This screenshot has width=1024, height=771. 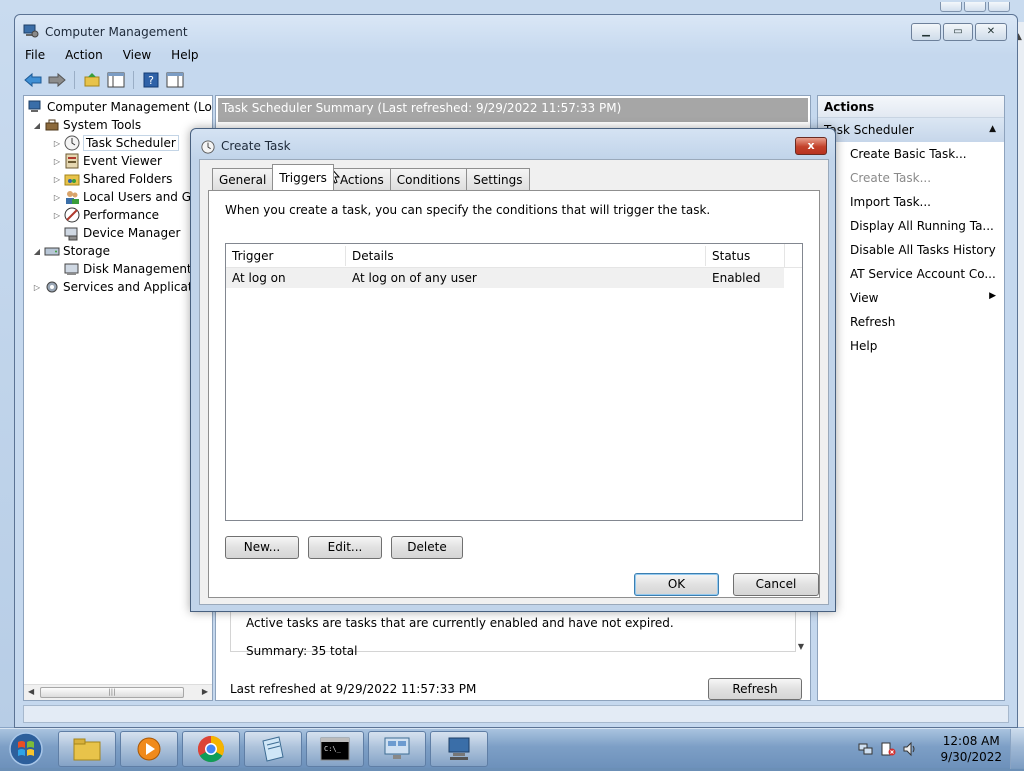 What do you see at coordinates (335, 749) in the screenshot?
I see `taskbar-command-prompt: C:\_` at bounding box center [335, 749].